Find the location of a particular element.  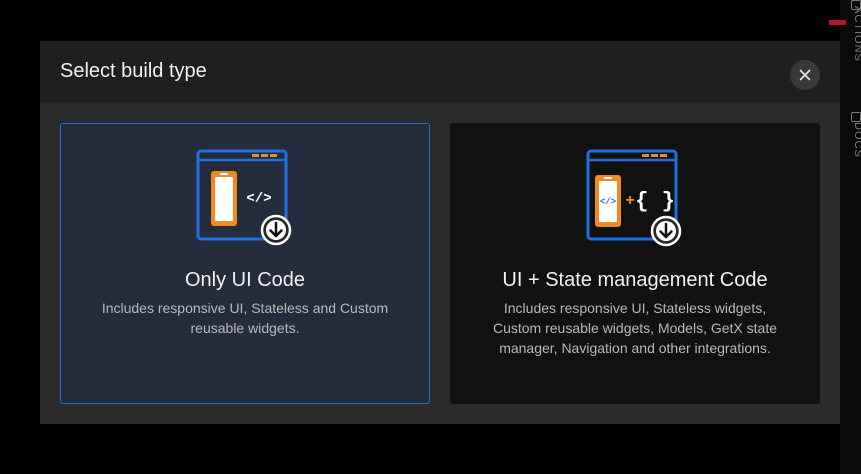

dialog-title: Select build type is located at coordinates (133, 71).